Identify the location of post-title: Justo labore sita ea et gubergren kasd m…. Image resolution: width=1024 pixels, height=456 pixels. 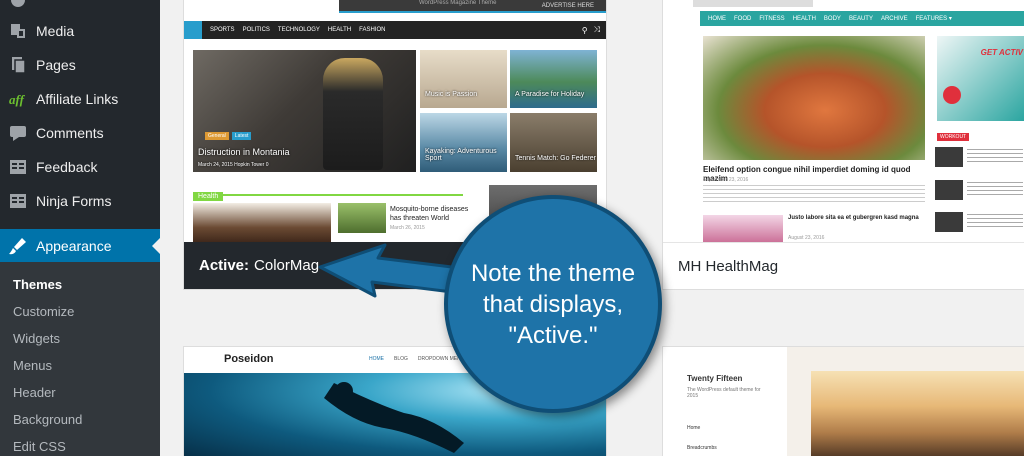
(853, 218).